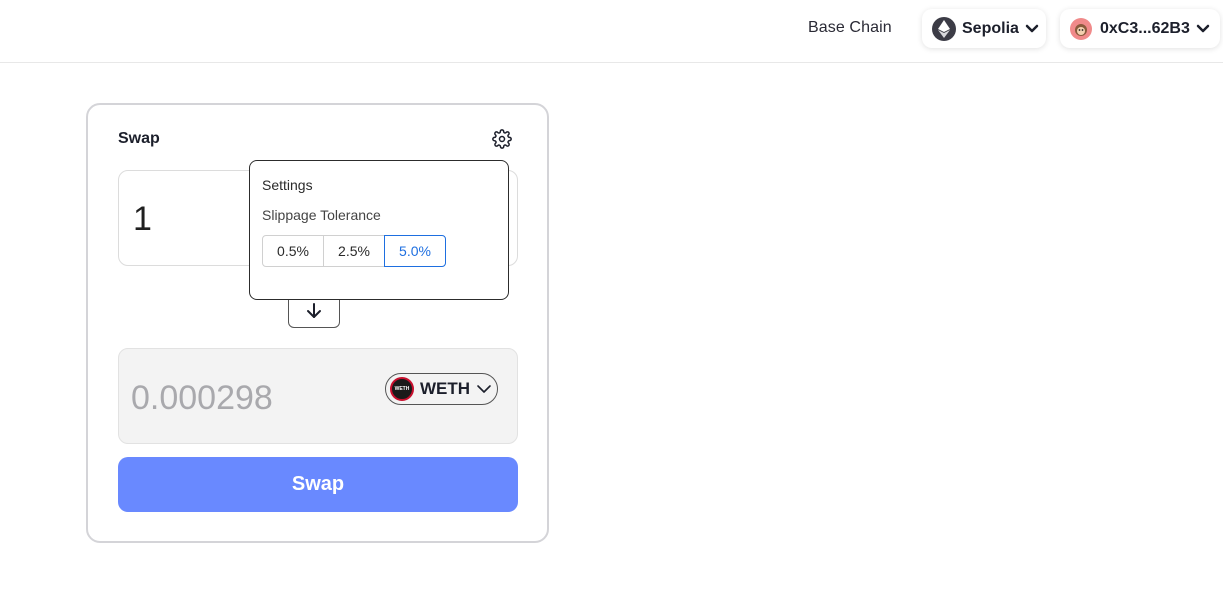 The height and width of the screenshot is (600, 1223). What do you see at coordinates (318, 396) in the screenshot?
I see `output-amount-field: 0.000298 WETH WETH` at bounding box center [318, 396].